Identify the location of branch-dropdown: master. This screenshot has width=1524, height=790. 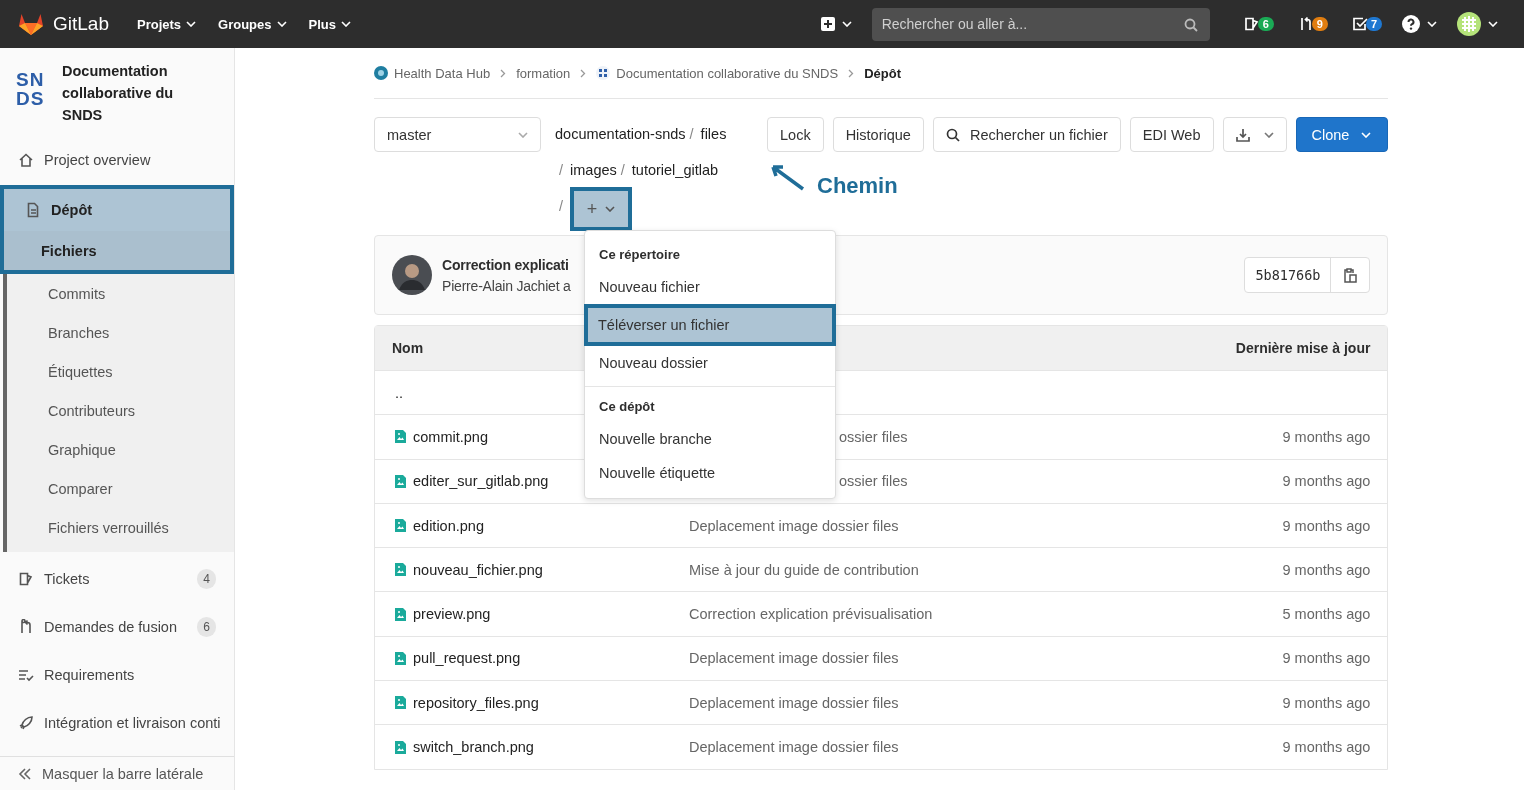
(457, 134).